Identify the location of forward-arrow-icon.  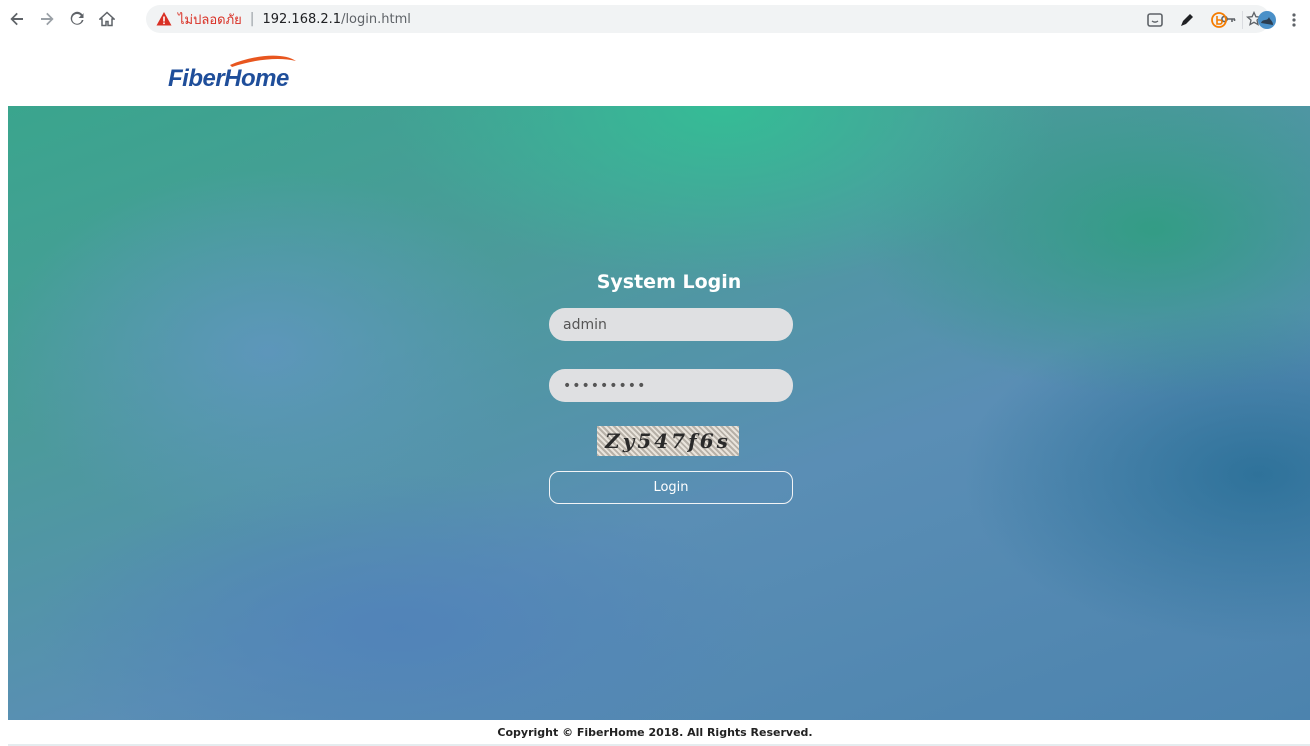
(47, 19).